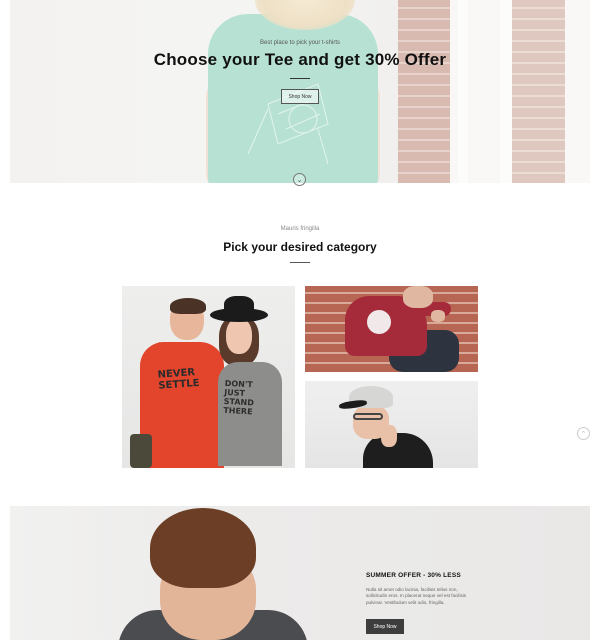 This screenshot has height=640, width=600. I want to click on bag, so click(141, 451).